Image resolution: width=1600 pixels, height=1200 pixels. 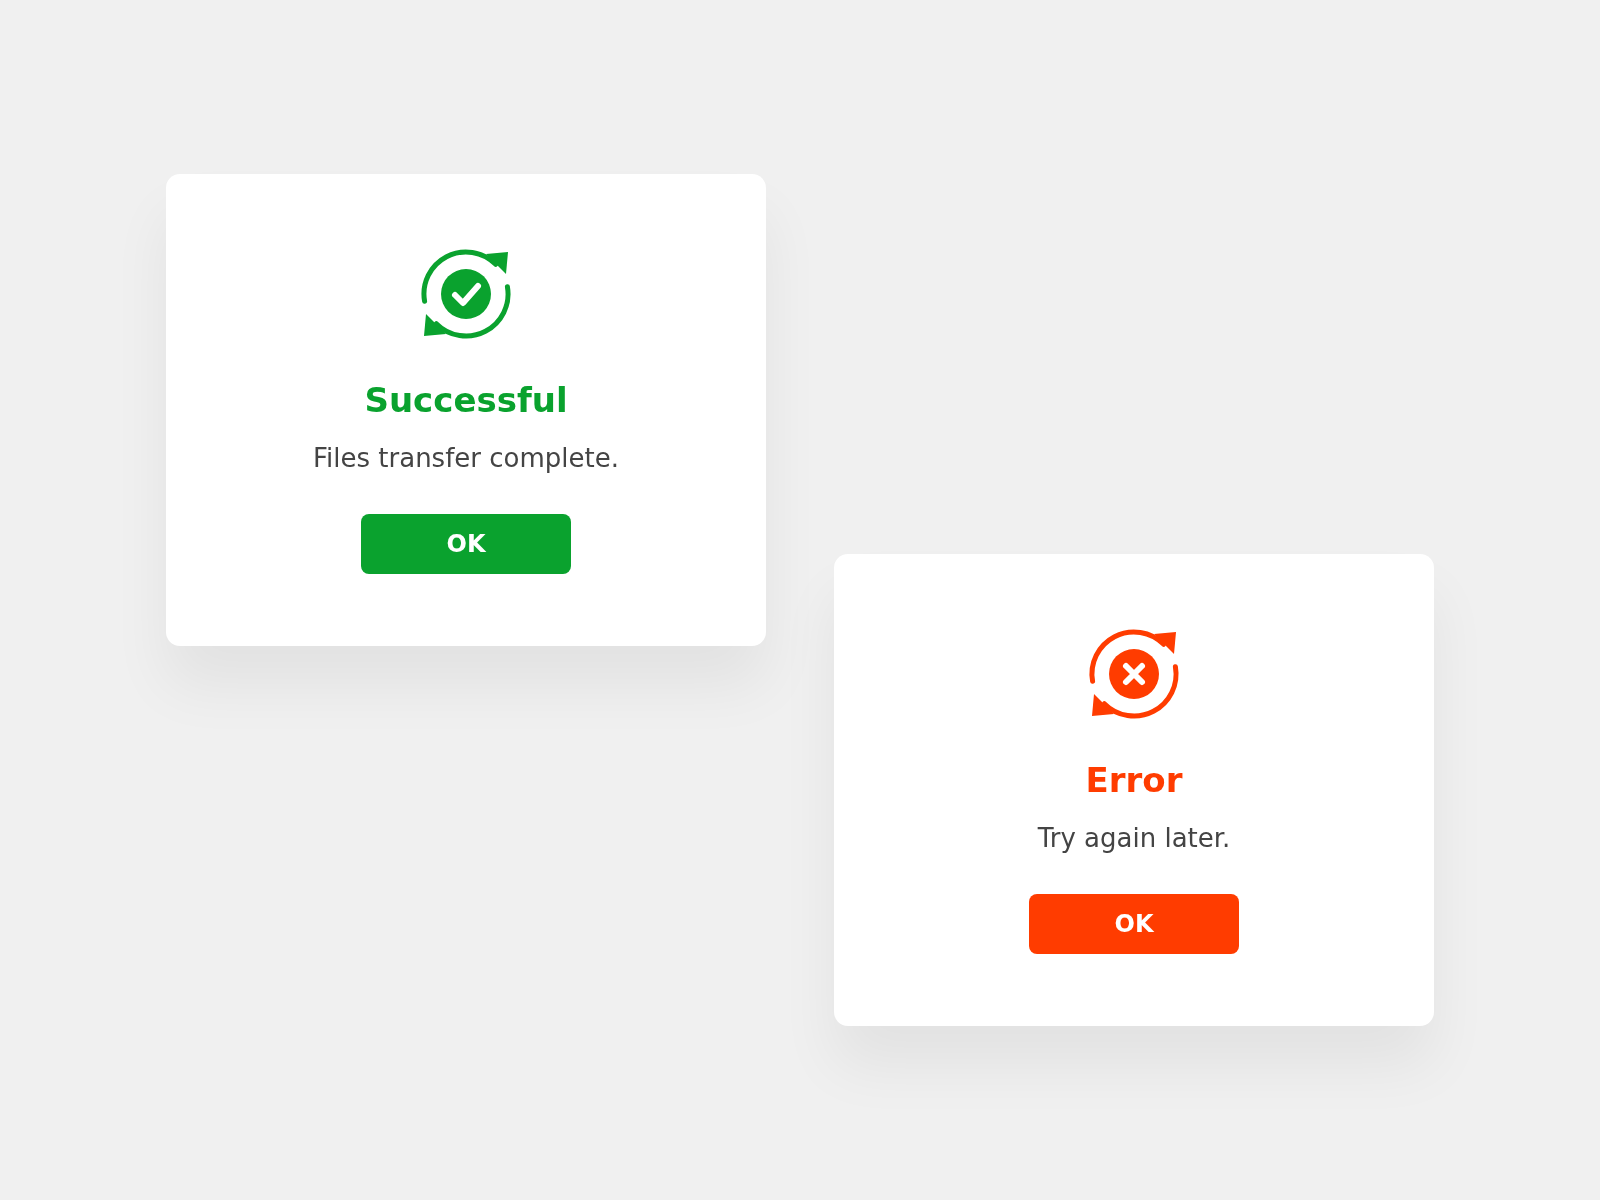 What do you see at coordinates (466, 458) in the screenshot?
I see `dialog-message: Files transfer complete.` at bounding box center [466, 458].